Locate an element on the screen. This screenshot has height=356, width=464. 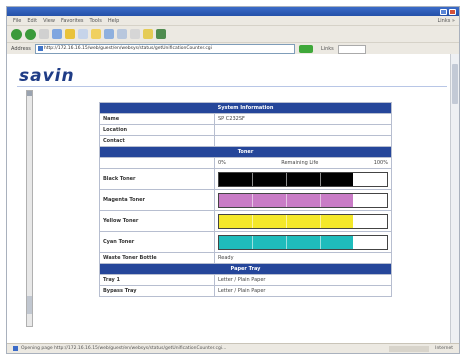
name-value: SP C232SF is located at coordinates (303, 119).